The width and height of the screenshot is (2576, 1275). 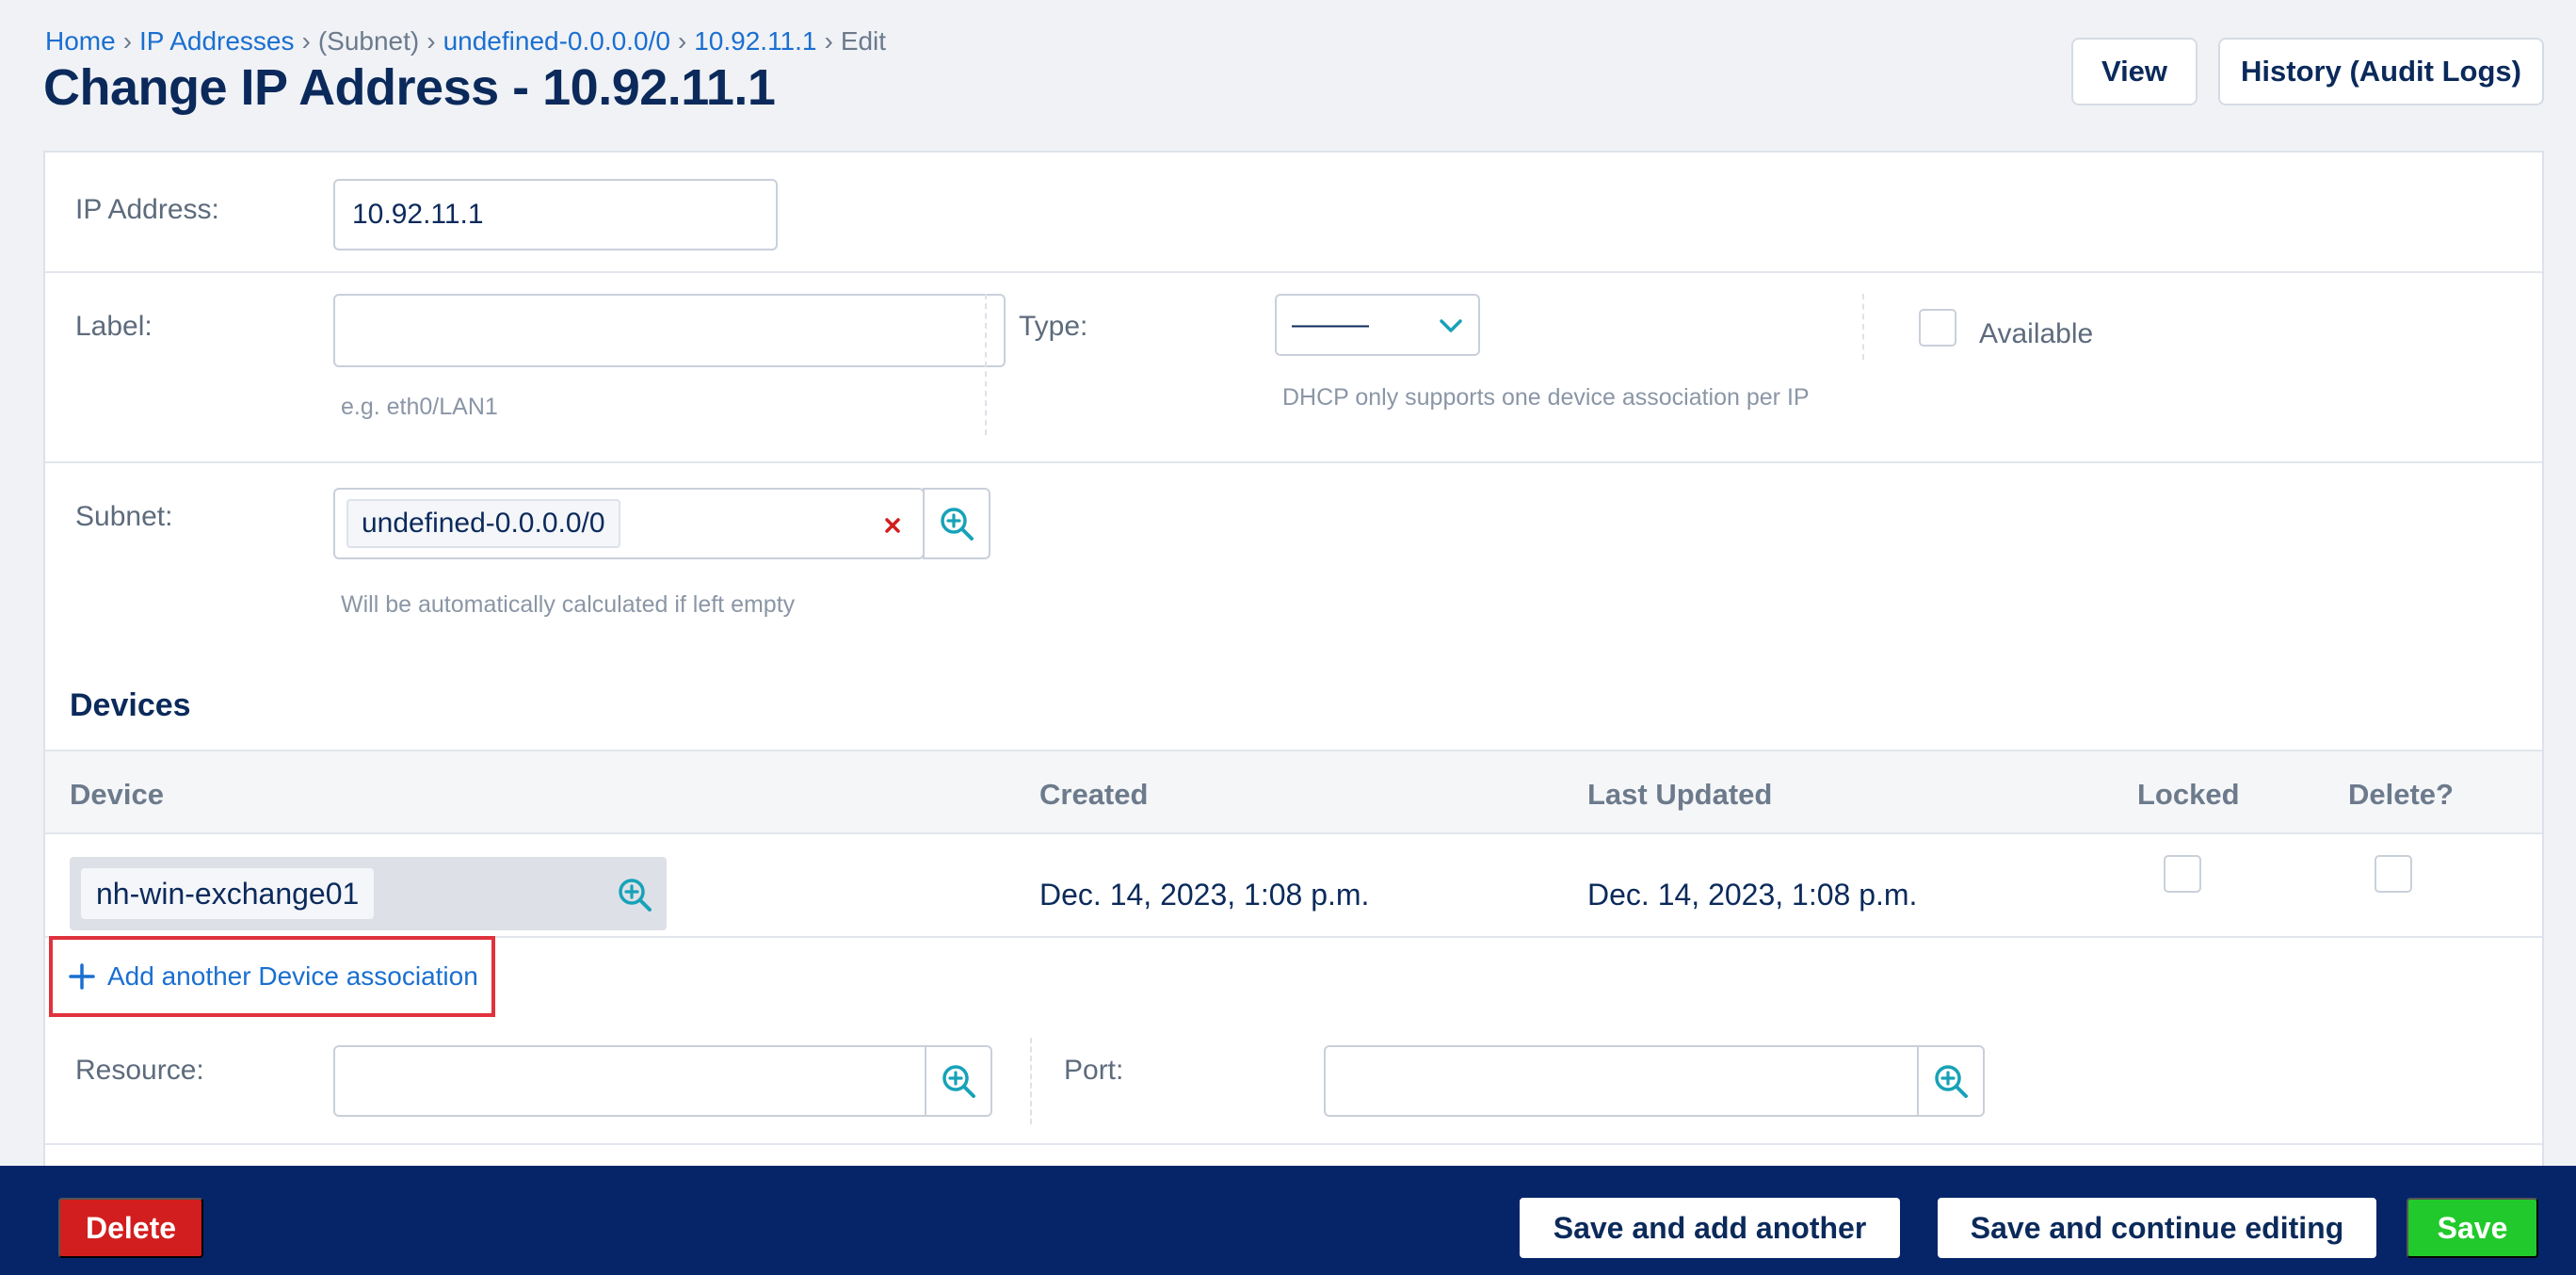 What do you see at coordinates (2381, 72) in the screenshot?
I see `history-button: History (Audit Logs)` at bounding box center [2381, 72].